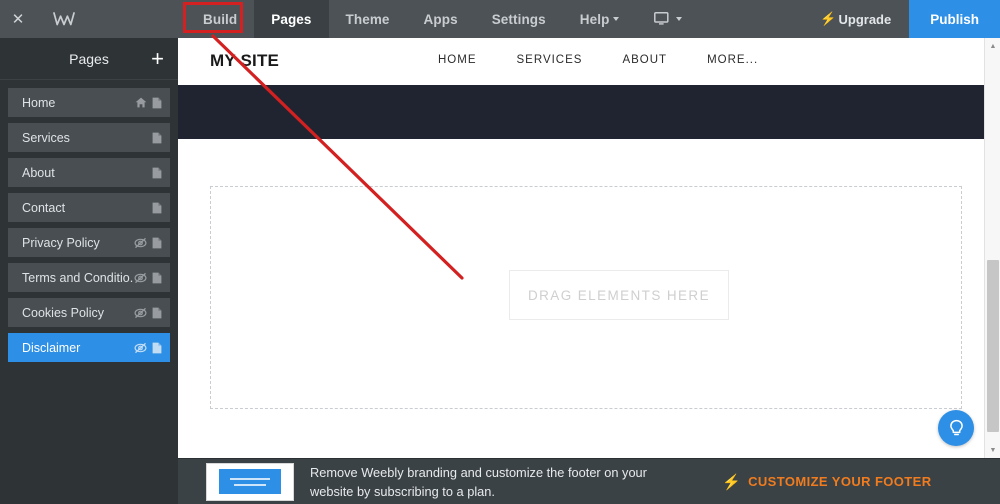 The height and width of the screenshot is (504, 1000). What do you see at coordinates (46, 137) in the screenshot?
I see `page-label: Services` at bounding box center [46, 137].